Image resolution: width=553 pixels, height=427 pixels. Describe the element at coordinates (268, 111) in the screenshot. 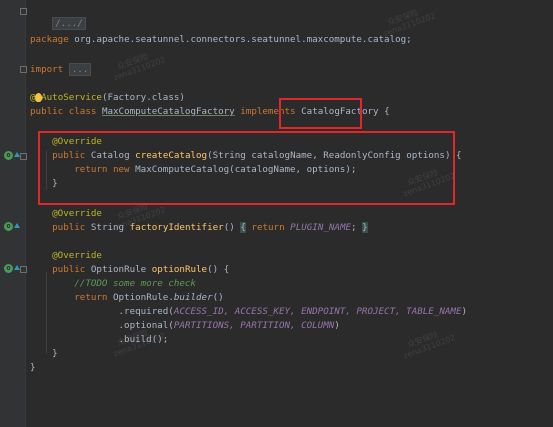

I see `implements-keyword: implements` at that location.